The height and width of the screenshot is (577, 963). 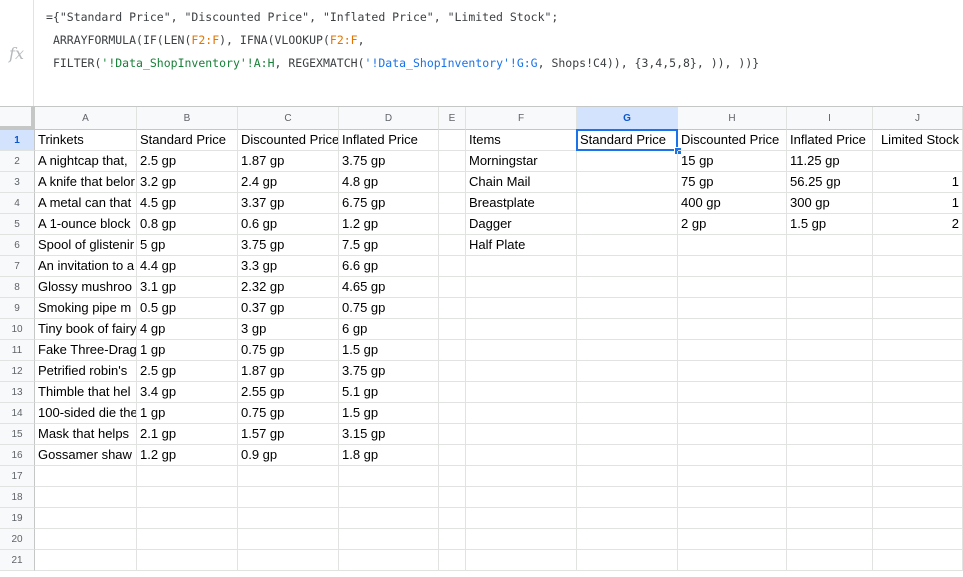 What do you see at coordinates (389, 308) in the screenshot?
I see `cell-d9: 0.75 gp` at bounding box center [389, 308].